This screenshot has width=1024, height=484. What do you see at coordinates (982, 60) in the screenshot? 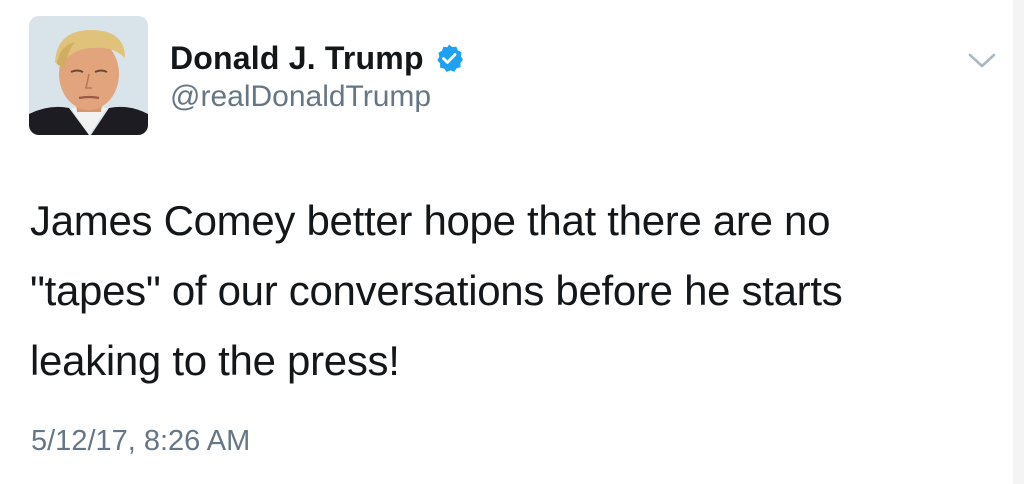
I see `chevron-down-icon` at bounding box center [982, 60].